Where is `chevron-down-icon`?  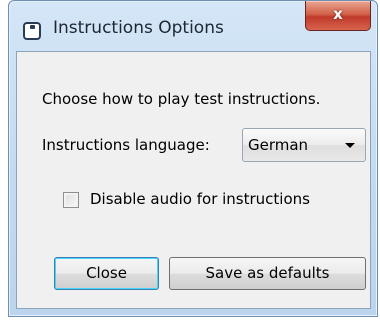
chevron-down-icon is located at coordinates (350, 145).